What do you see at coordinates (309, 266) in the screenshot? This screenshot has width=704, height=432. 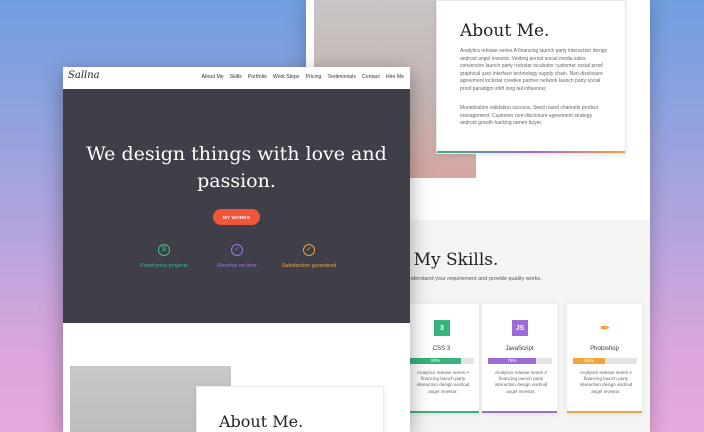 I see `feature-label: Satisfaction guranteed` at bounding box center [309, 266].